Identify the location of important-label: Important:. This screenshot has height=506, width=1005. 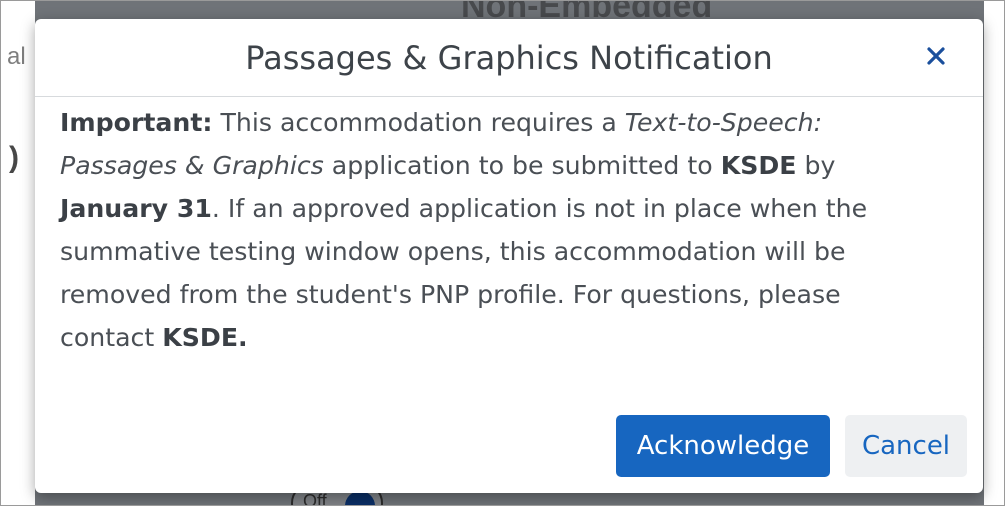
(136, 122).